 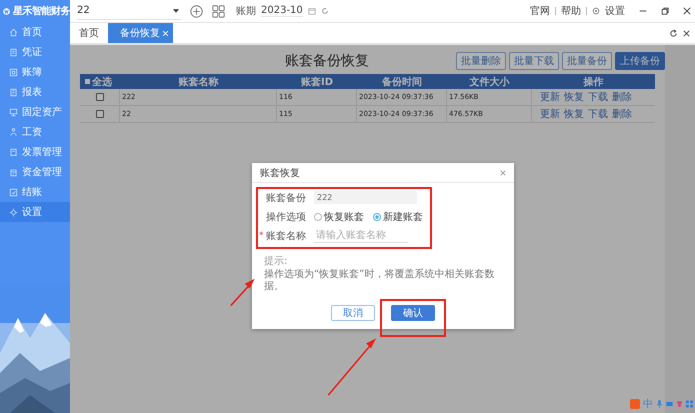 I want to click on logo-text: 星禾智能财务, so click(x=41, y=11).